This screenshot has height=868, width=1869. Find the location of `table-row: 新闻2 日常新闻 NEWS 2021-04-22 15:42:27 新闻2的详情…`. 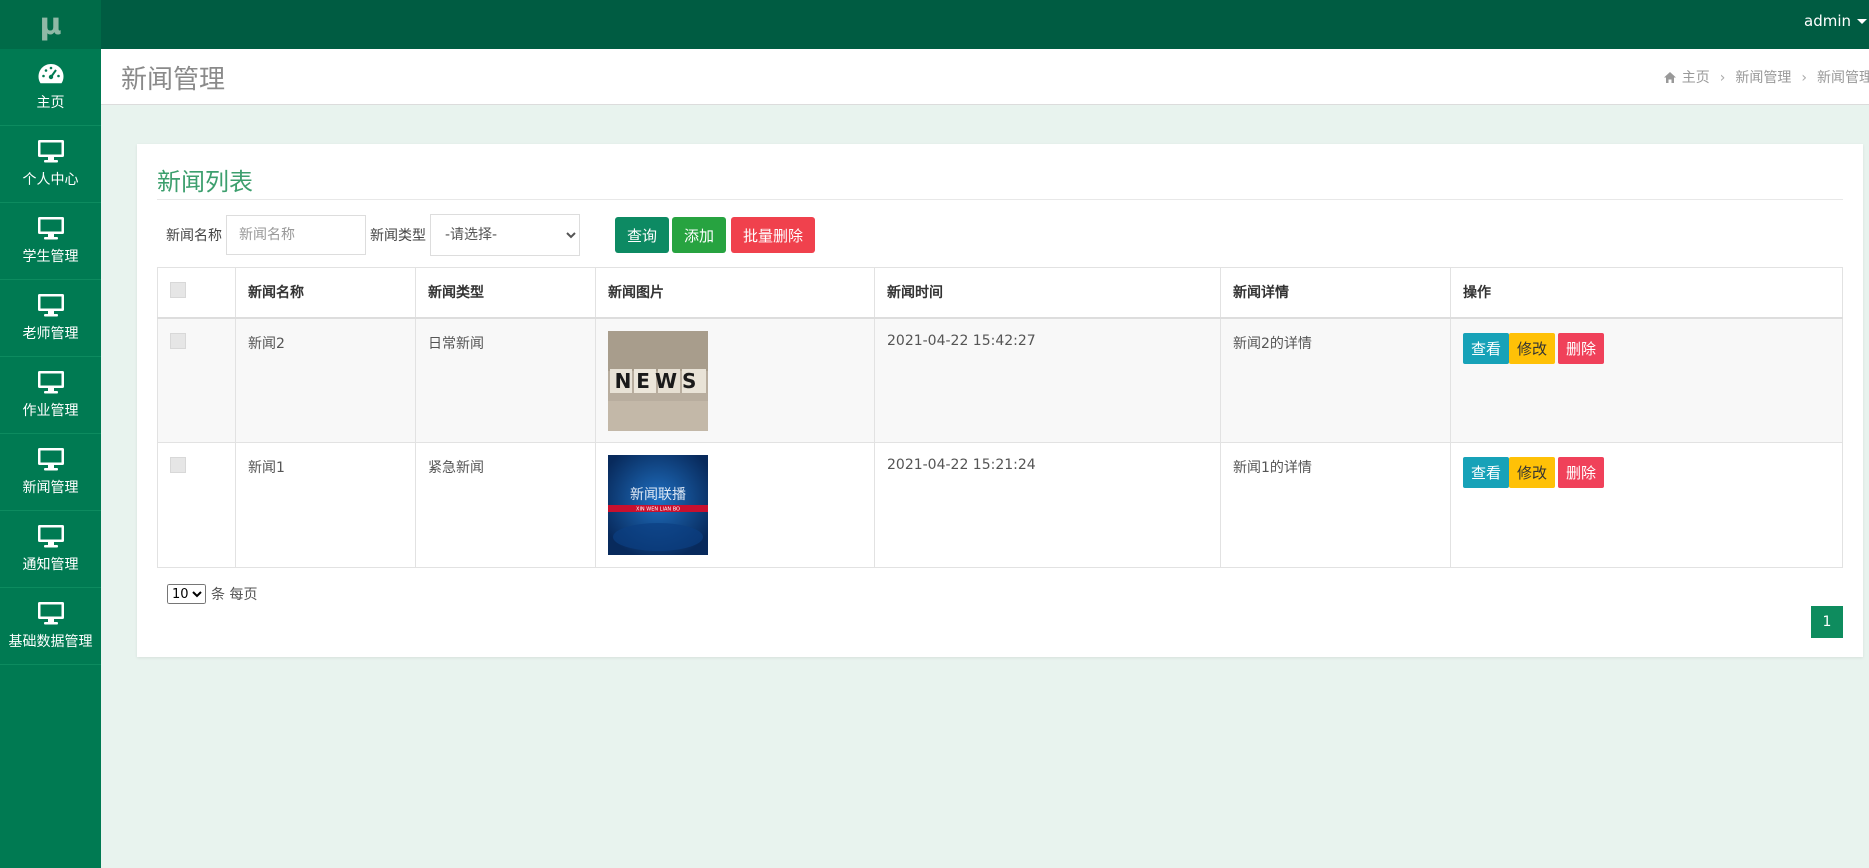

table-row: 新闻2 日常新闻 NEWS 2021-04-22 15:42:27 新闻2的详情… is located at coordinates (1000, 380).